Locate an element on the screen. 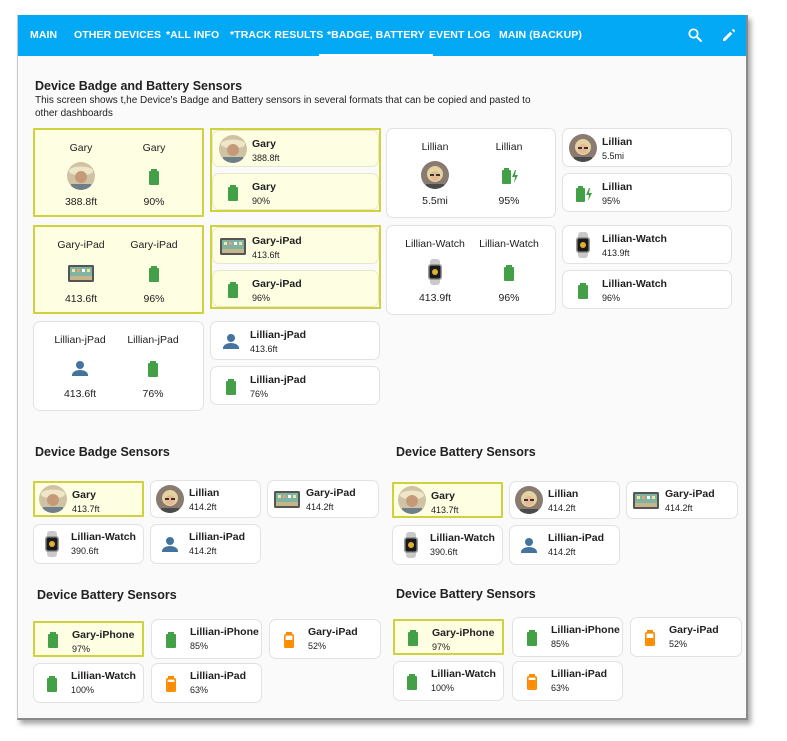 Image resolution: width=787 pixels, height=741 pixels. tab-event-log: EVENT LOG is located at coordinates (460, 35).